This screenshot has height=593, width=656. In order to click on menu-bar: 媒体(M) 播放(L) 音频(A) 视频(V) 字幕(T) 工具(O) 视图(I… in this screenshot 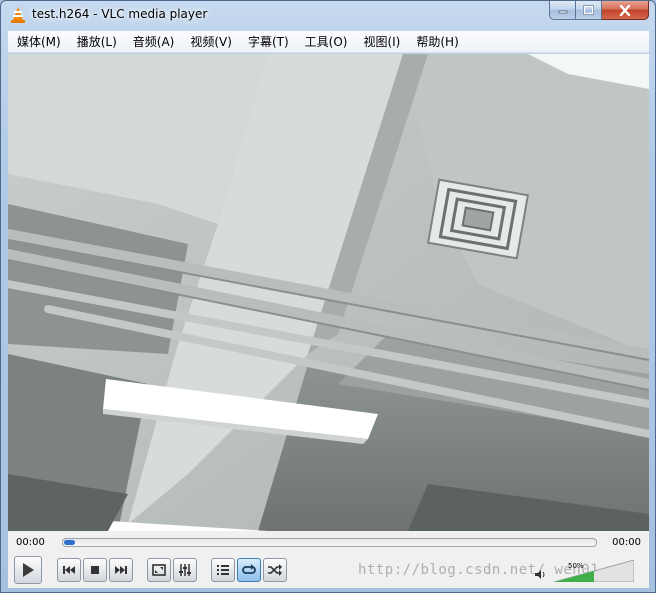, I will do `click(328, 42)`.